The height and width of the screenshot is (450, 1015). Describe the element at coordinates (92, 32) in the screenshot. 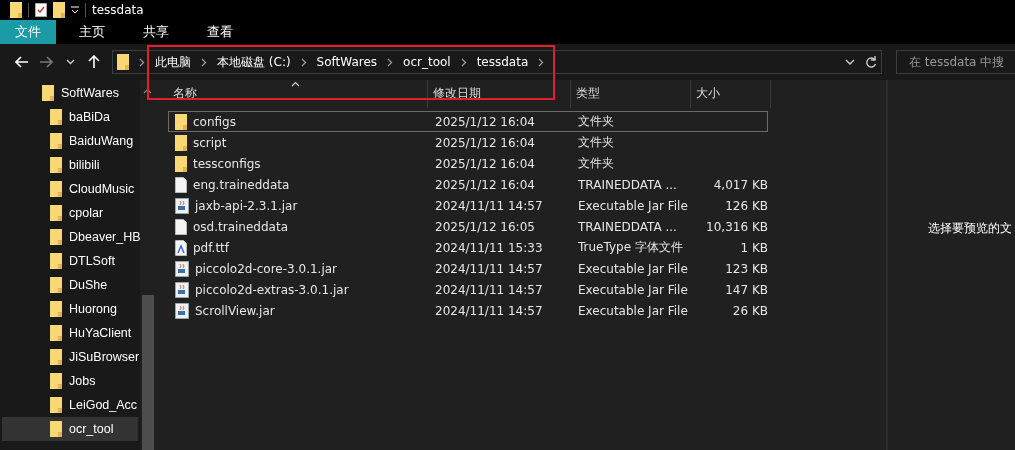

I see `ribbon-tab: 主页` at that location.